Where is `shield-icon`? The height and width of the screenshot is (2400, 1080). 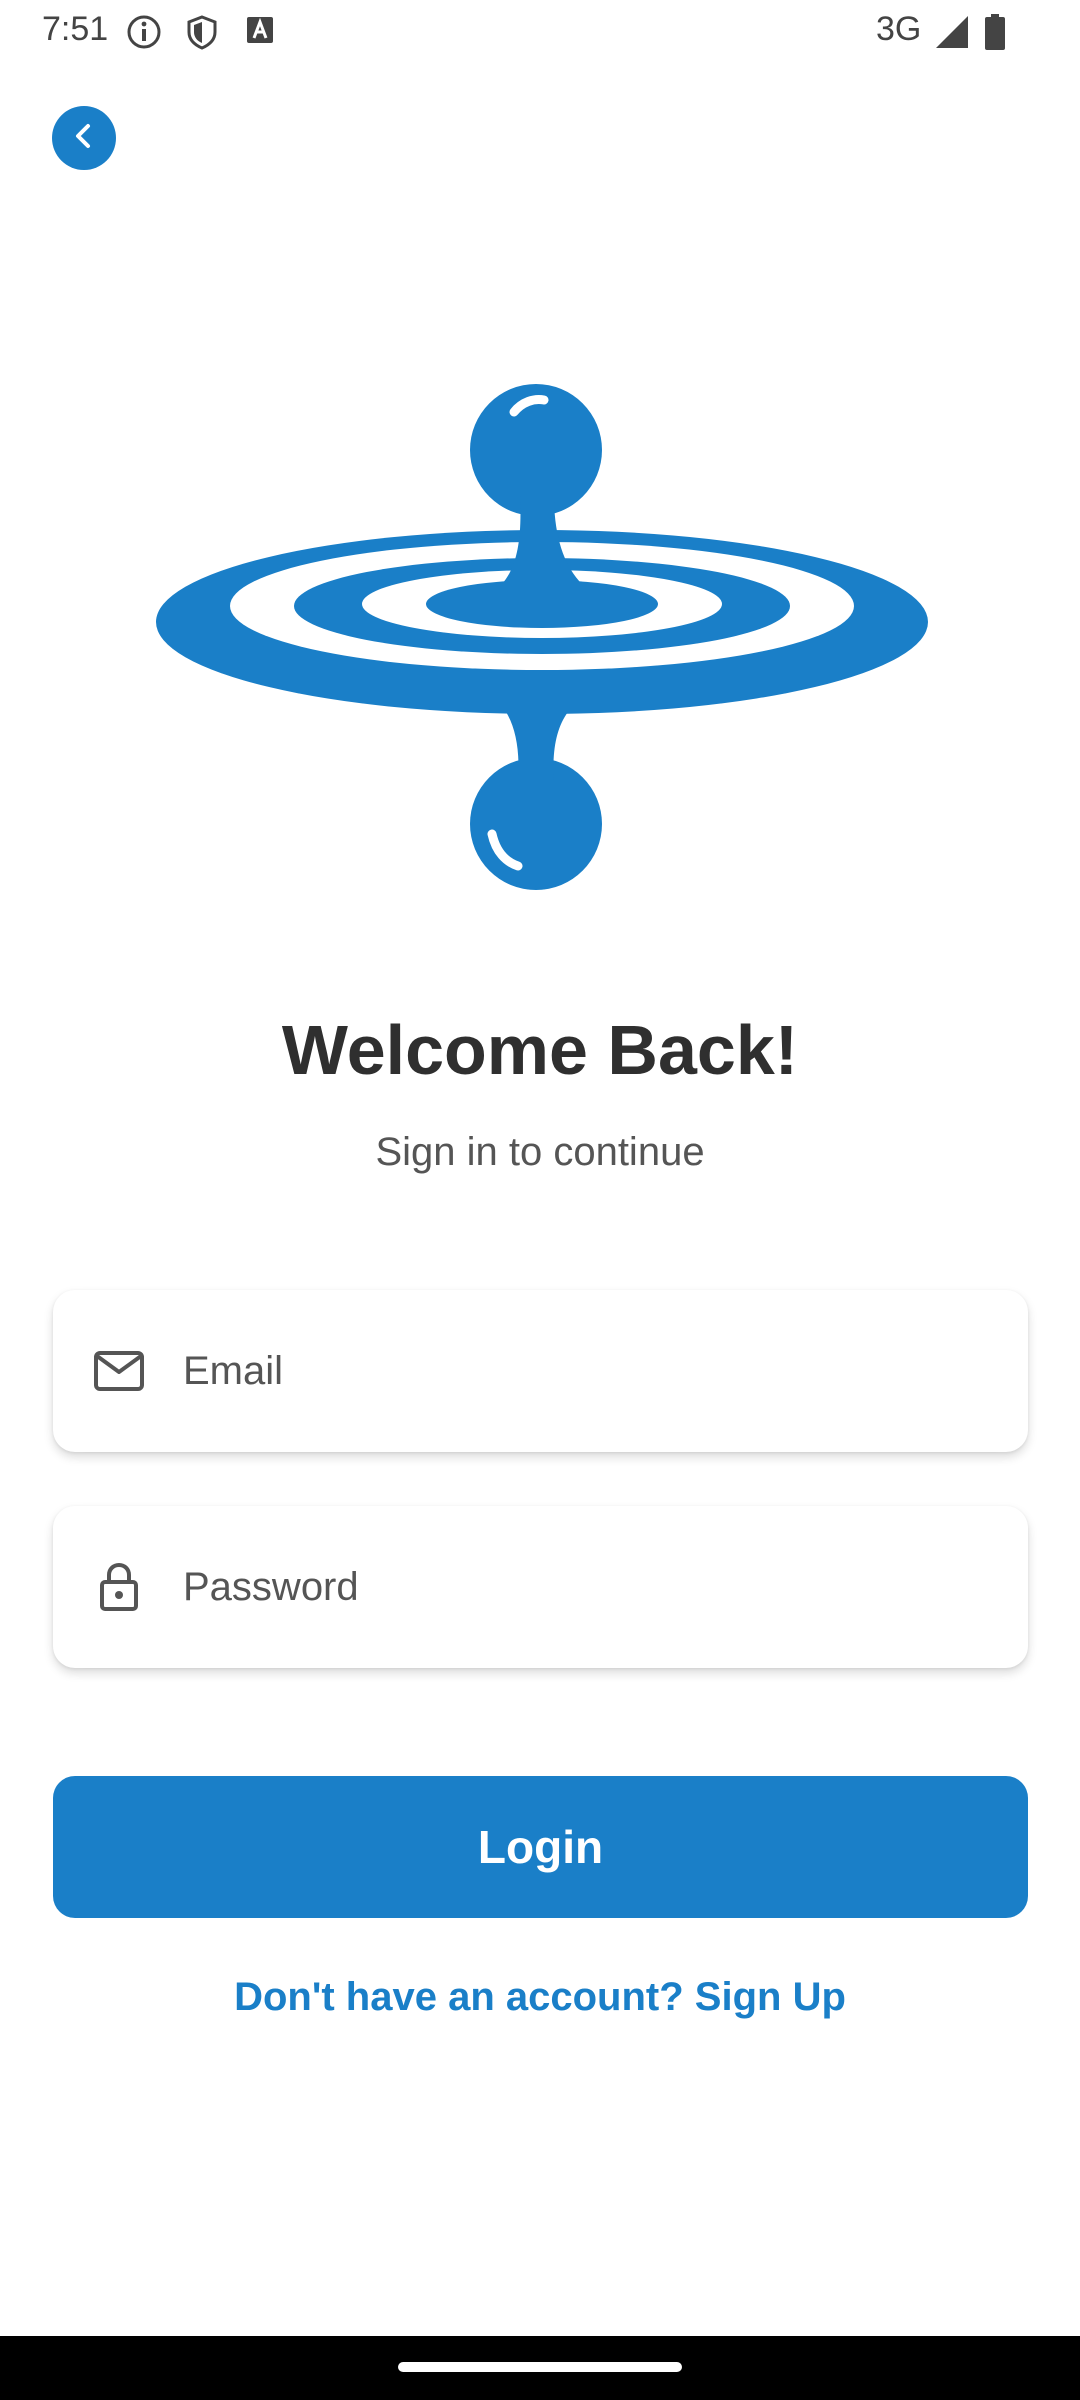
shield-icon is located at coordinates (202, 34).